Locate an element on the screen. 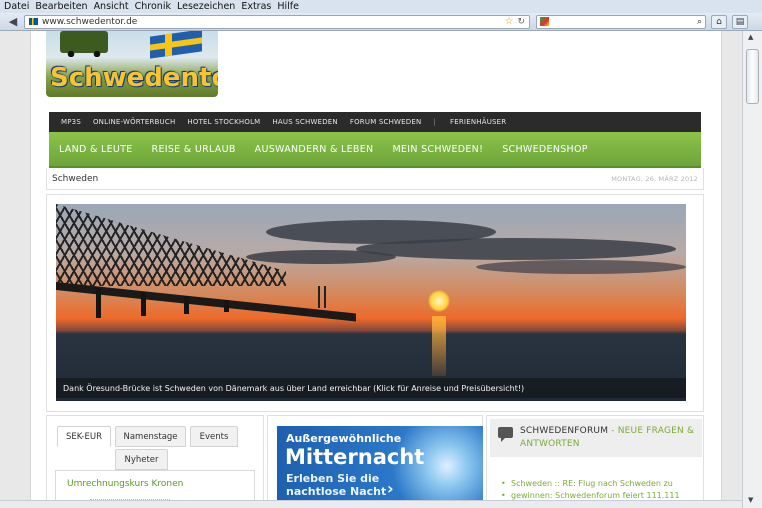 This screenshot has width=762, height=508. forum-title-main: SCHWEDENFORUM is located at coordinates (564, 431).